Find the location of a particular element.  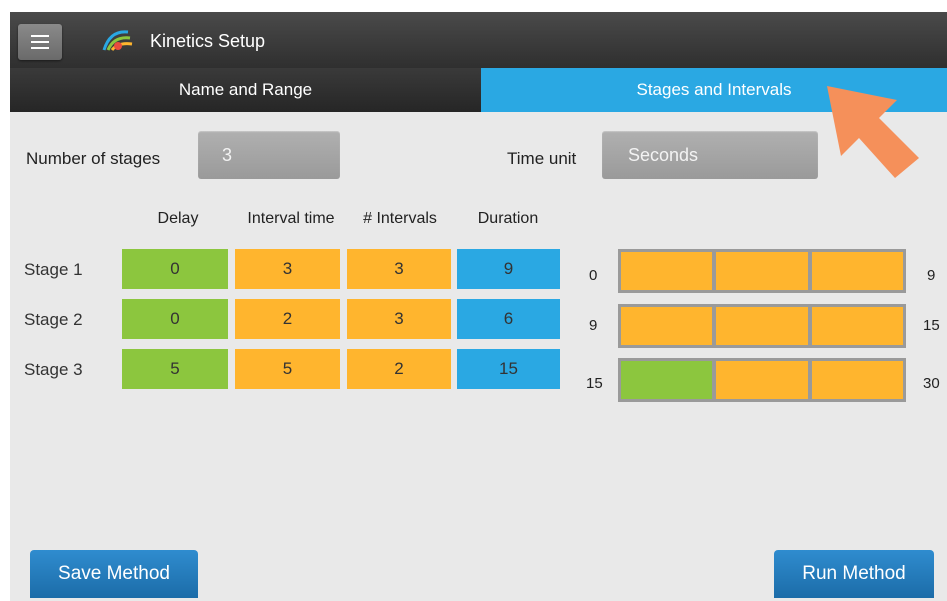

timeline-start-label: 9 is located at coordinates (593, 325).